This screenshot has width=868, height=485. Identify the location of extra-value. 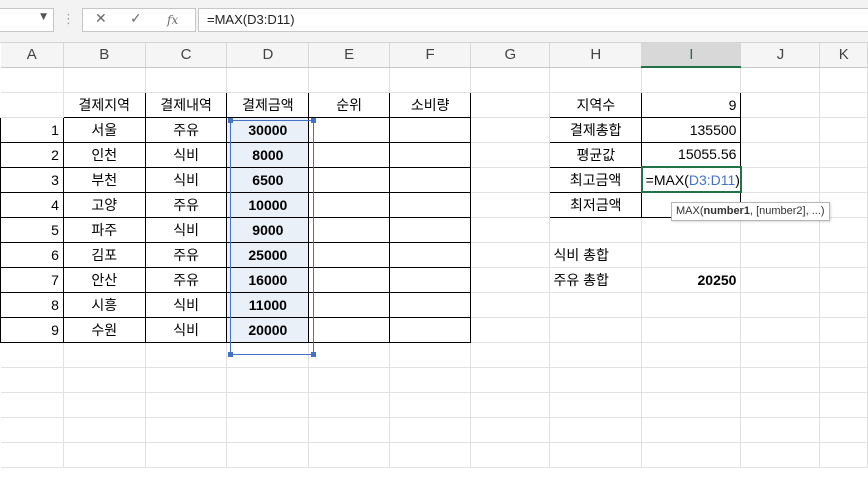
(691, 255).